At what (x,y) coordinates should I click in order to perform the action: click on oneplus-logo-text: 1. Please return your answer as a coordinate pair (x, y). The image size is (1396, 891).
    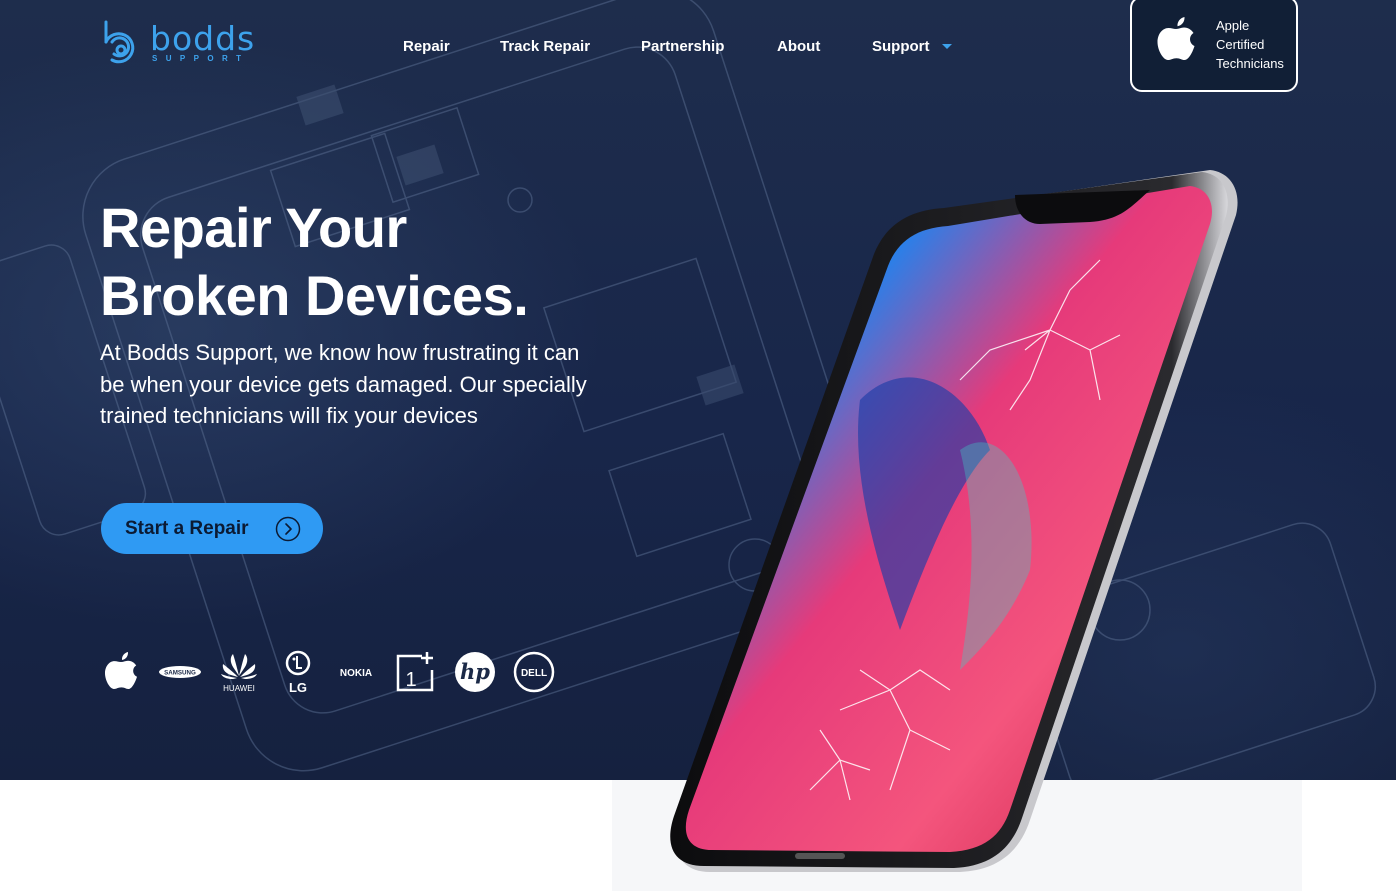
    Looking at the image, I should click on (410, 680).